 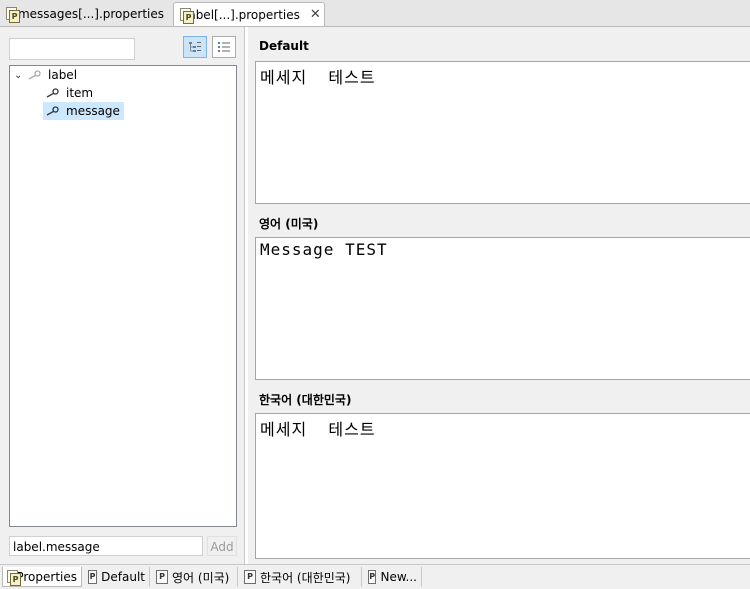 What do you see at coordinates (90, 13) in the screenshot?
I see `editor-tab-label: messages[...].properties` at bounding box center [90, 13].